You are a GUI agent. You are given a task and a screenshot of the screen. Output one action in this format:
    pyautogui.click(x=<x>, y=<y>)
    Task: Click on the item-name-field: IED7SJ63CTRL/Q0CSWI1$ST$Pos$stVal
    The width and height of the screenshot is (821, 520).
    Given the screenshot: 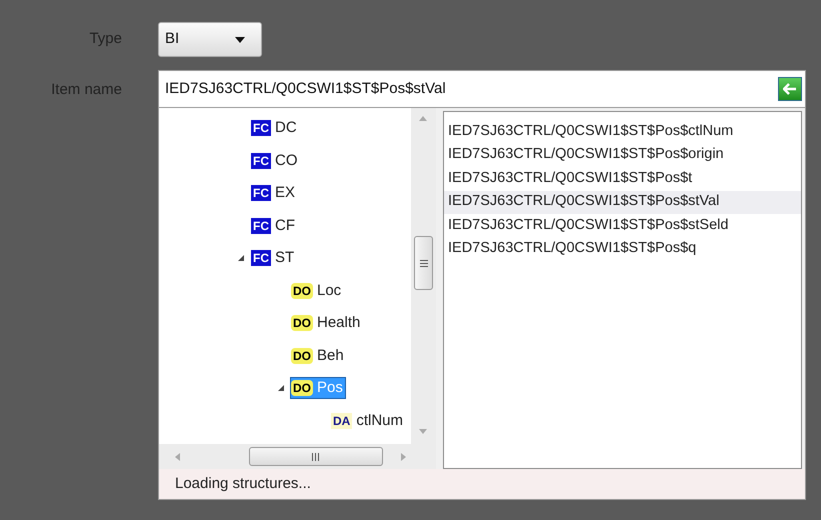 What is the action you would take?
    pyautogui.click(x=482, y=89)
    